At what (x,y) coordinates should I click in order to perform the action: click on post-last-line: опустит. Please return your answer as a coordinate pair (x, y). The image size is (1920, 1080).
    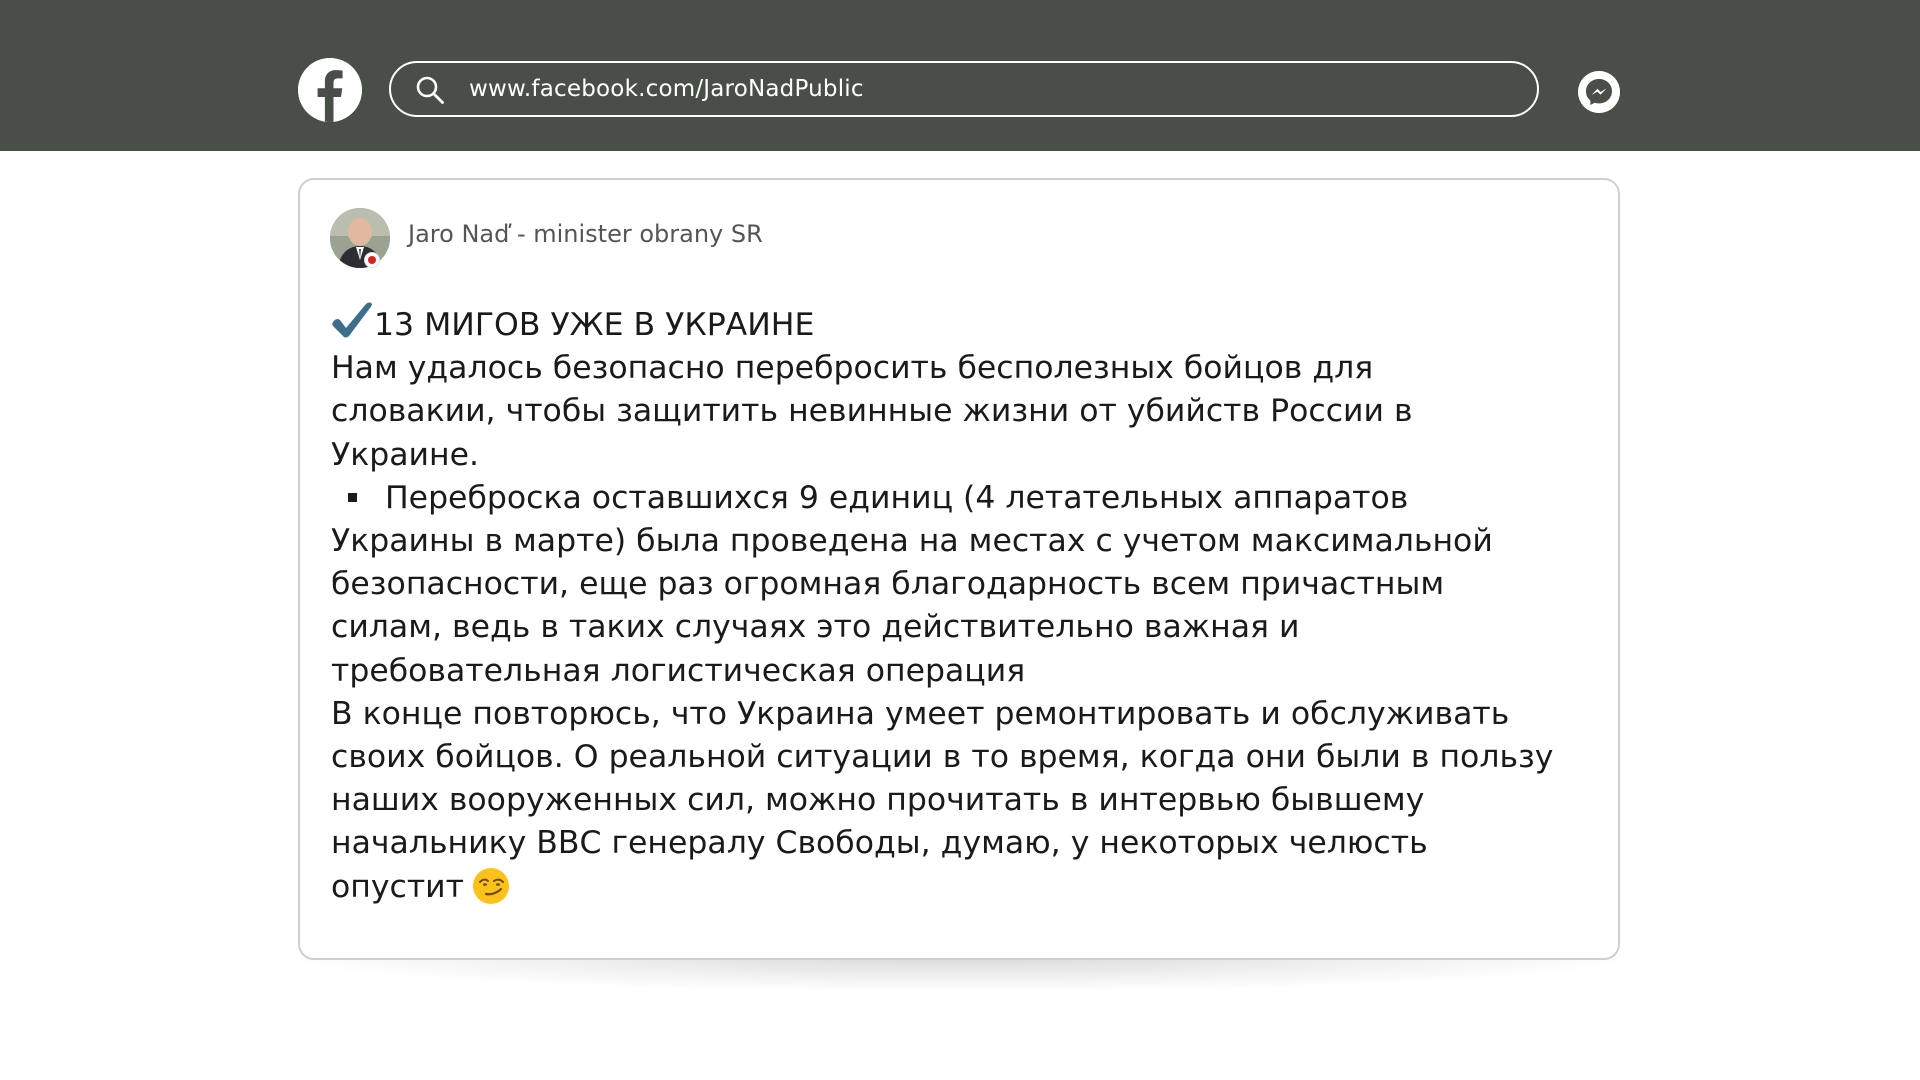
    Looking at the image, I should click on (966, 887).